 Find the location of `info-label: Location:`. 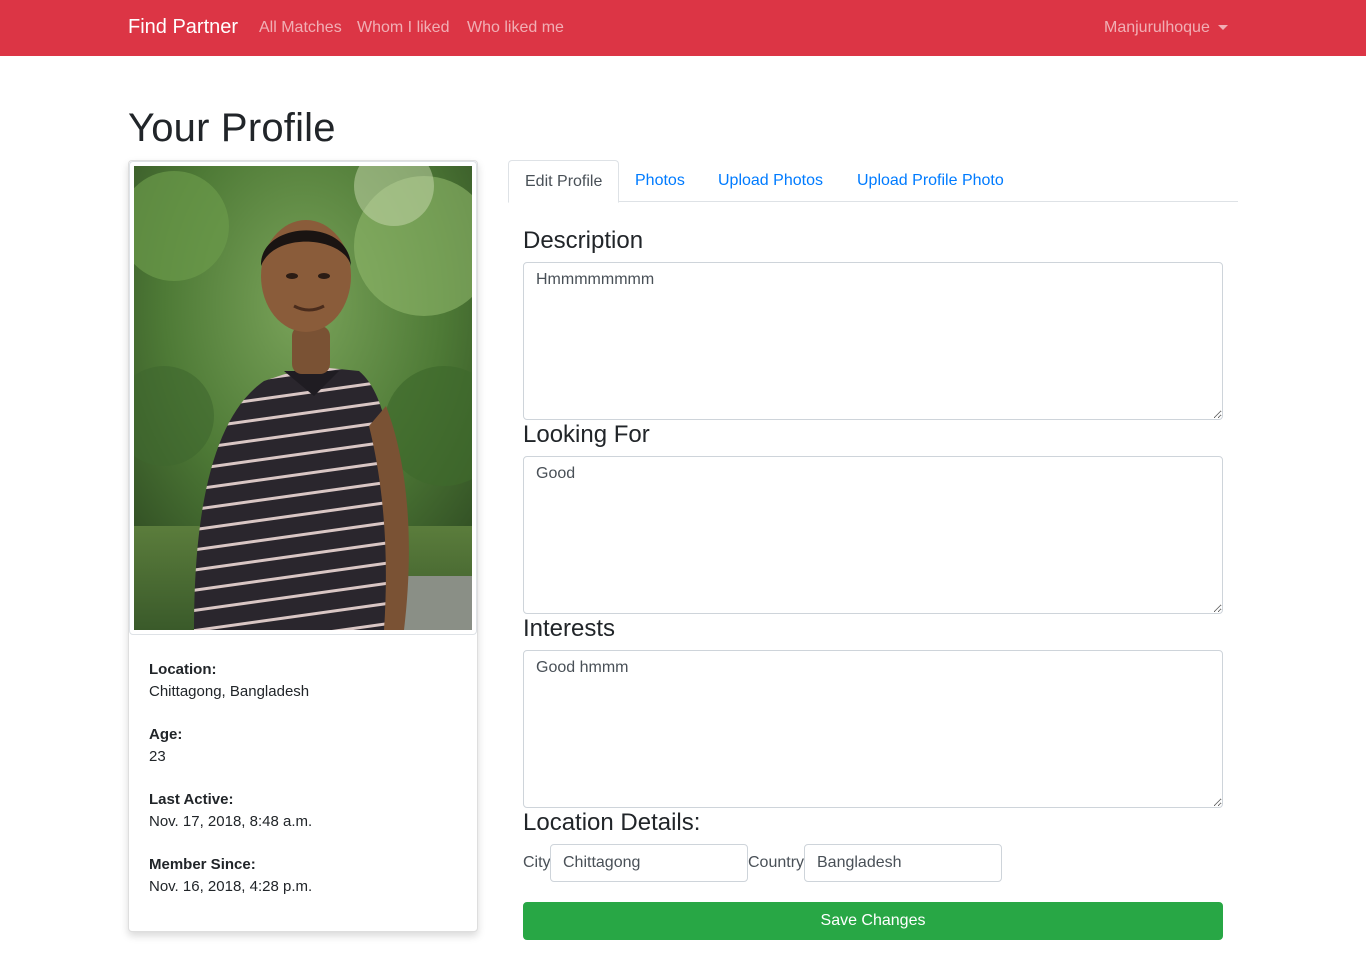

info-label: Location: is located at coordinates (183, 669).